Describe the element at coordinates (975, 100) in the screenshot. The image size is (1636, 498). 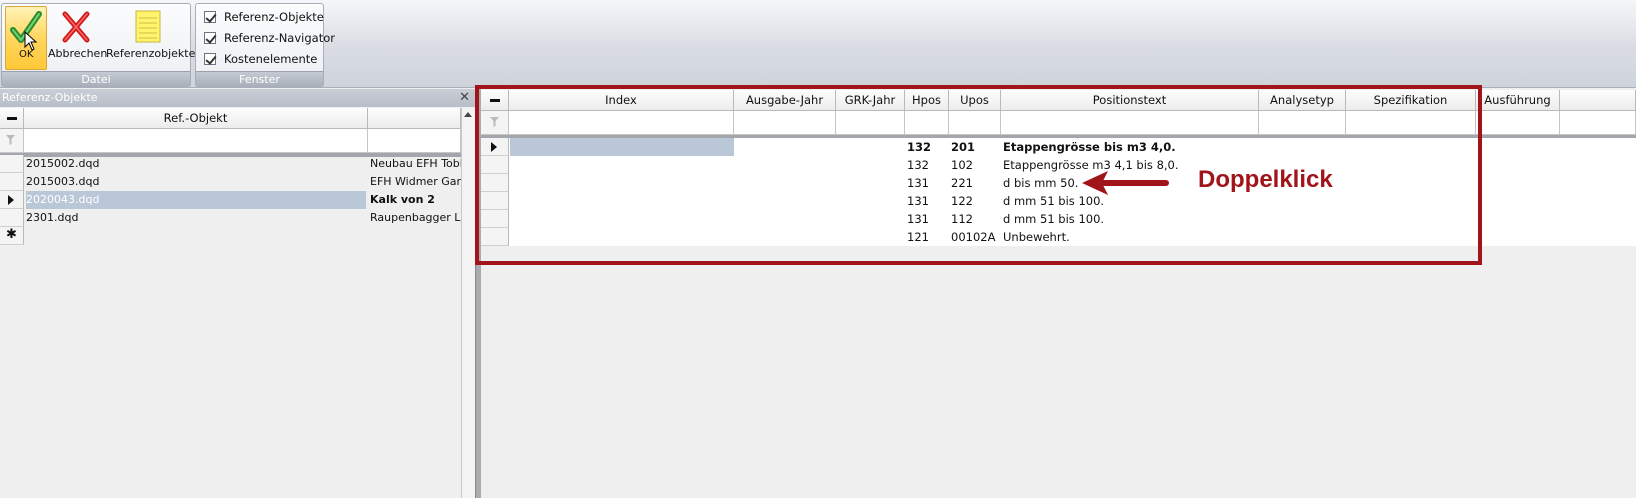
I see `column-header-upos: Upos` at that location.